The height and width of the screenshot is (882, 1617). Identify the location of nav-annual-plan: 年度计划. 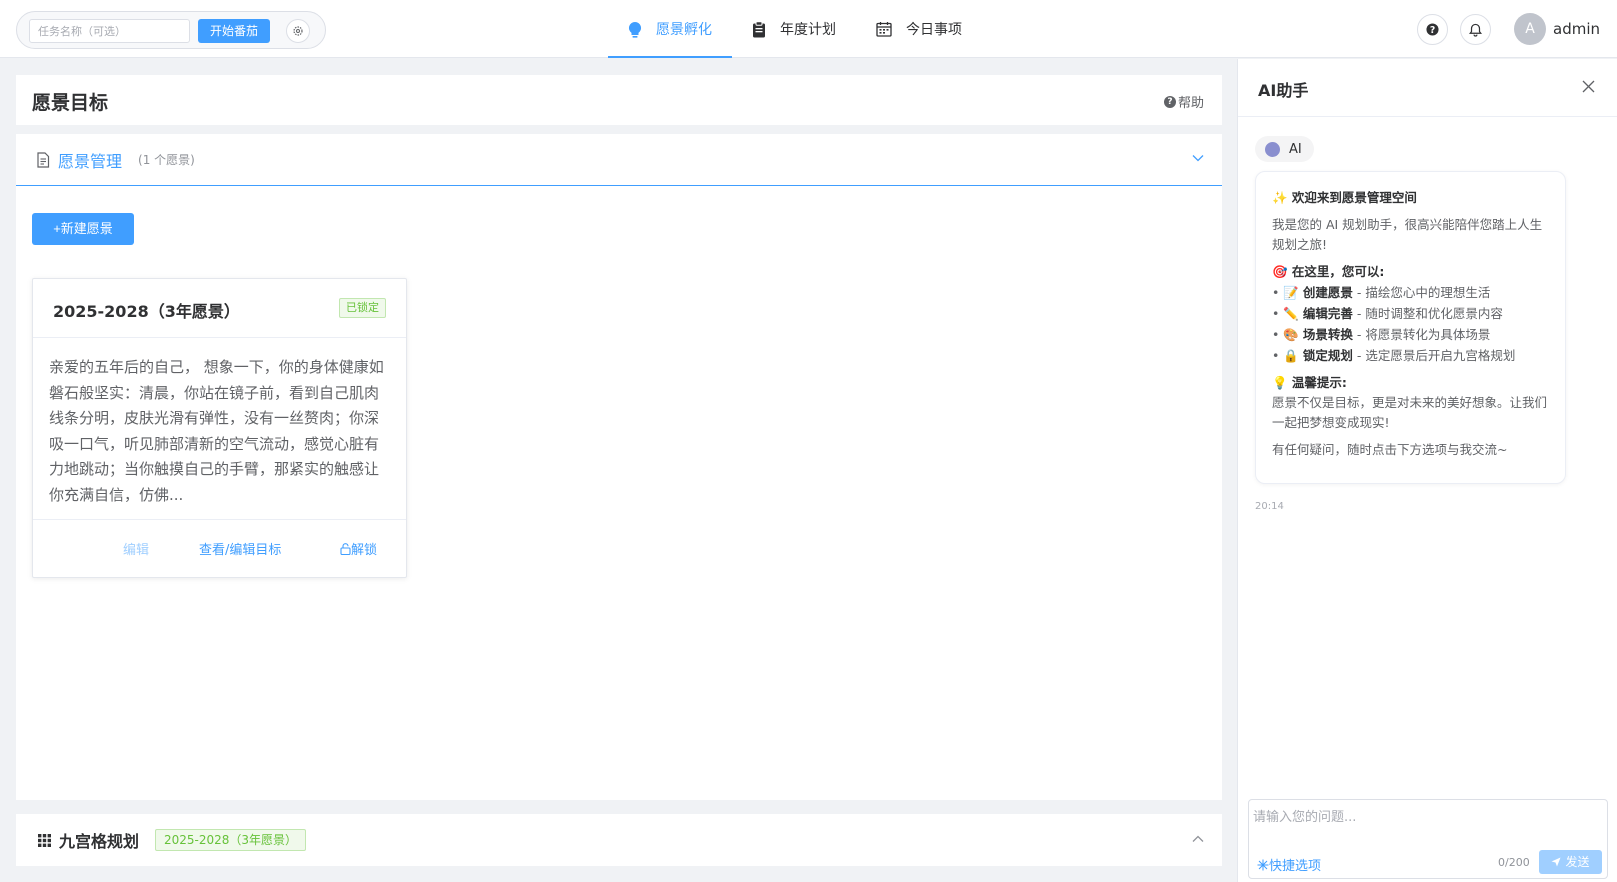
(794, 29).